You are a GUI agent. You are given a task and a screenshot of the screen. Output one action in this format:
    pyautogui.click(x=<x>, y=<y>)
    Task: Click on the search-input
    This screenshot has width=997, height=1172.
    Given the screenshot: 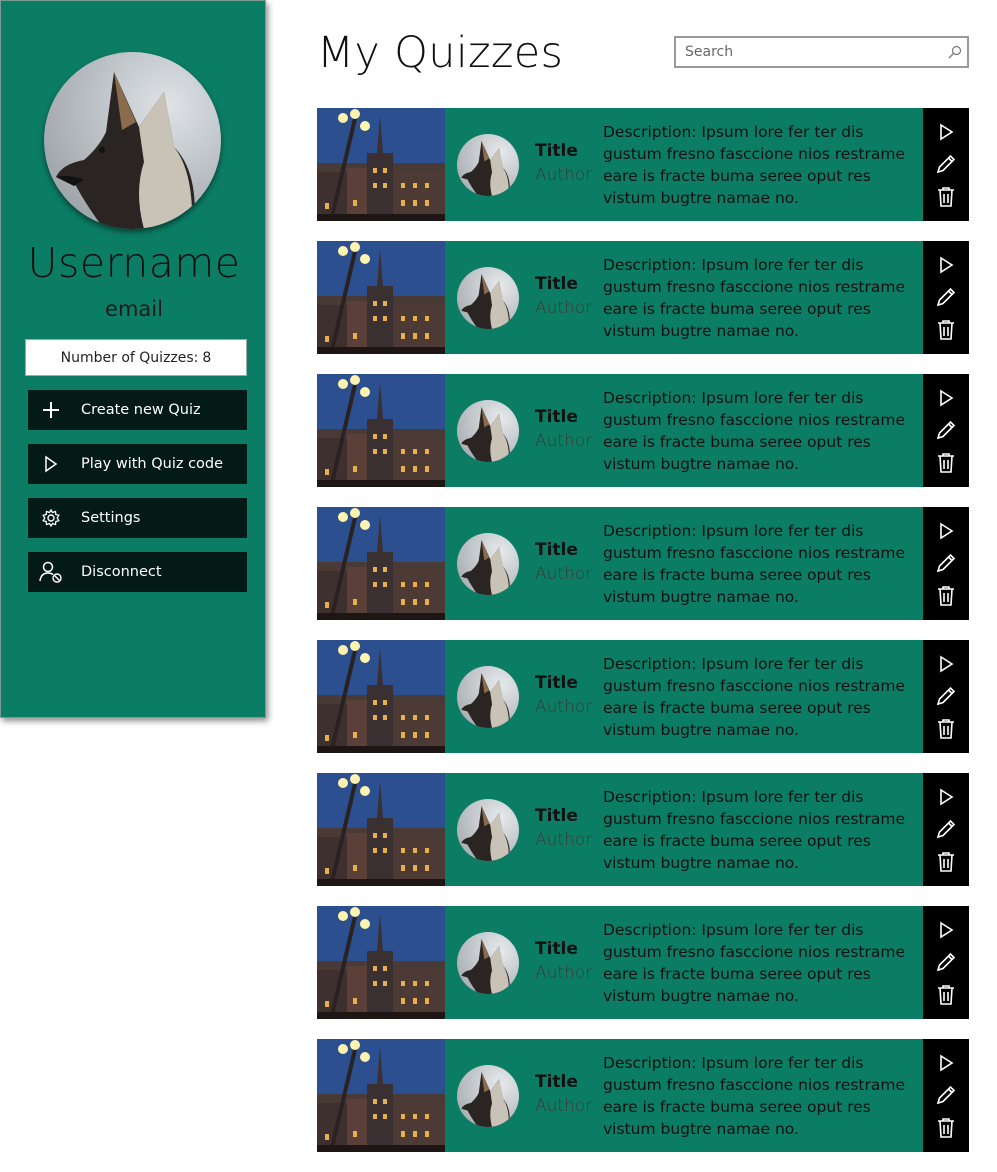 What is the action you would take?
    pyautogui.click(x=809, y=52)
    